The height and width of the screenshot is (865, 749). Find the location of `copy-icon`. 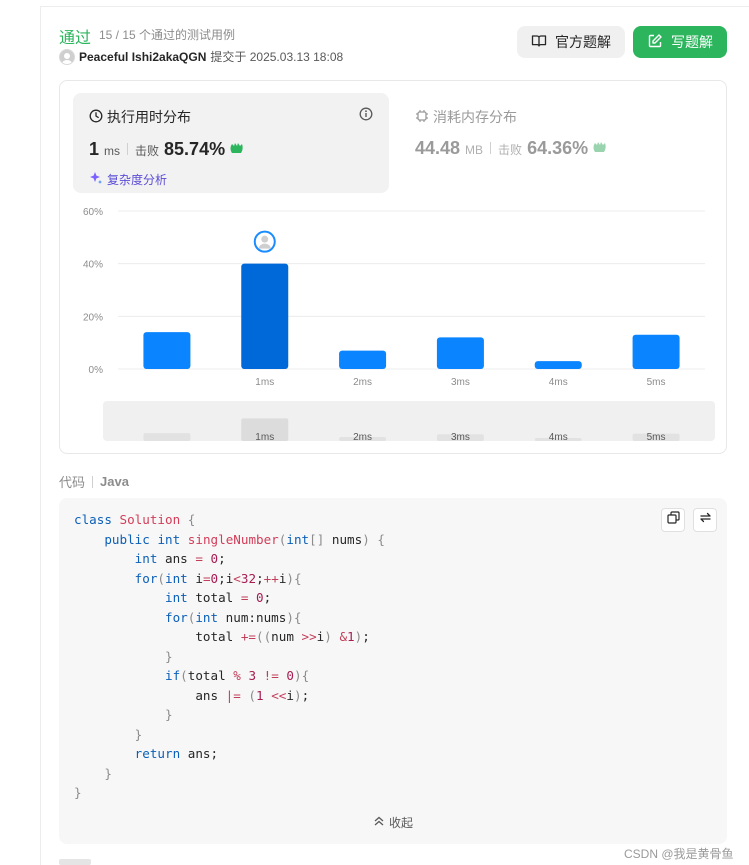

copy-icon is located at coordinates (673, 520).